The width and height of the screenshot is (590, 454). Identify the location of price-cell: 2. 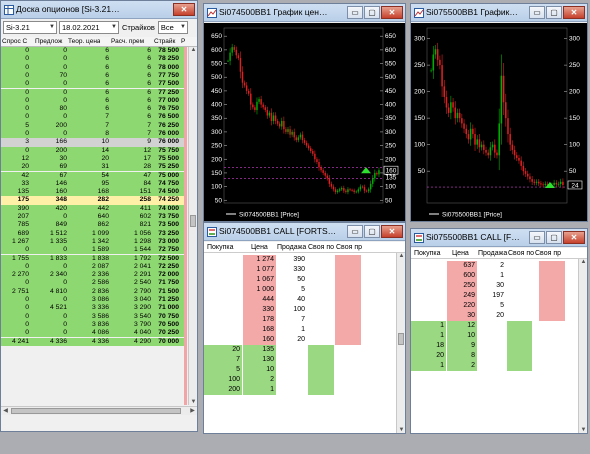
(259, 380).